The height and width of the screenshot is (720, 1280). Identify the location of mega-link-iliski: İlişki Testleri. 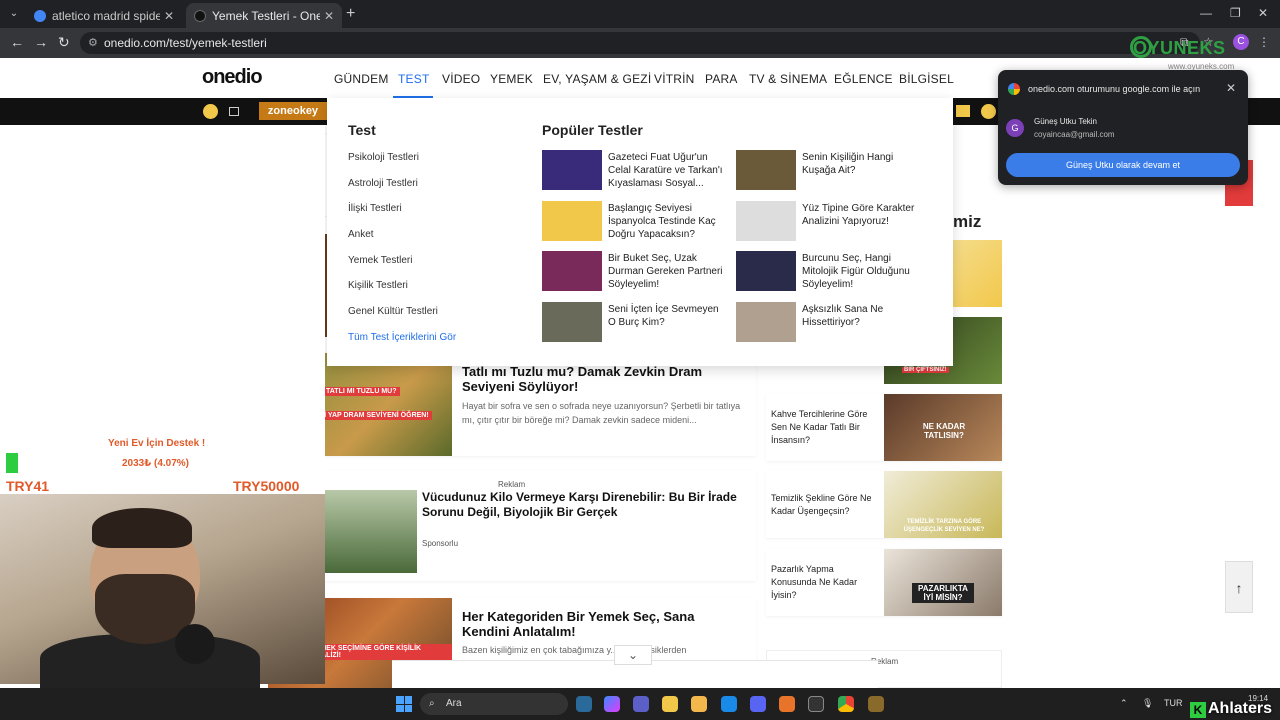
(375, 208).